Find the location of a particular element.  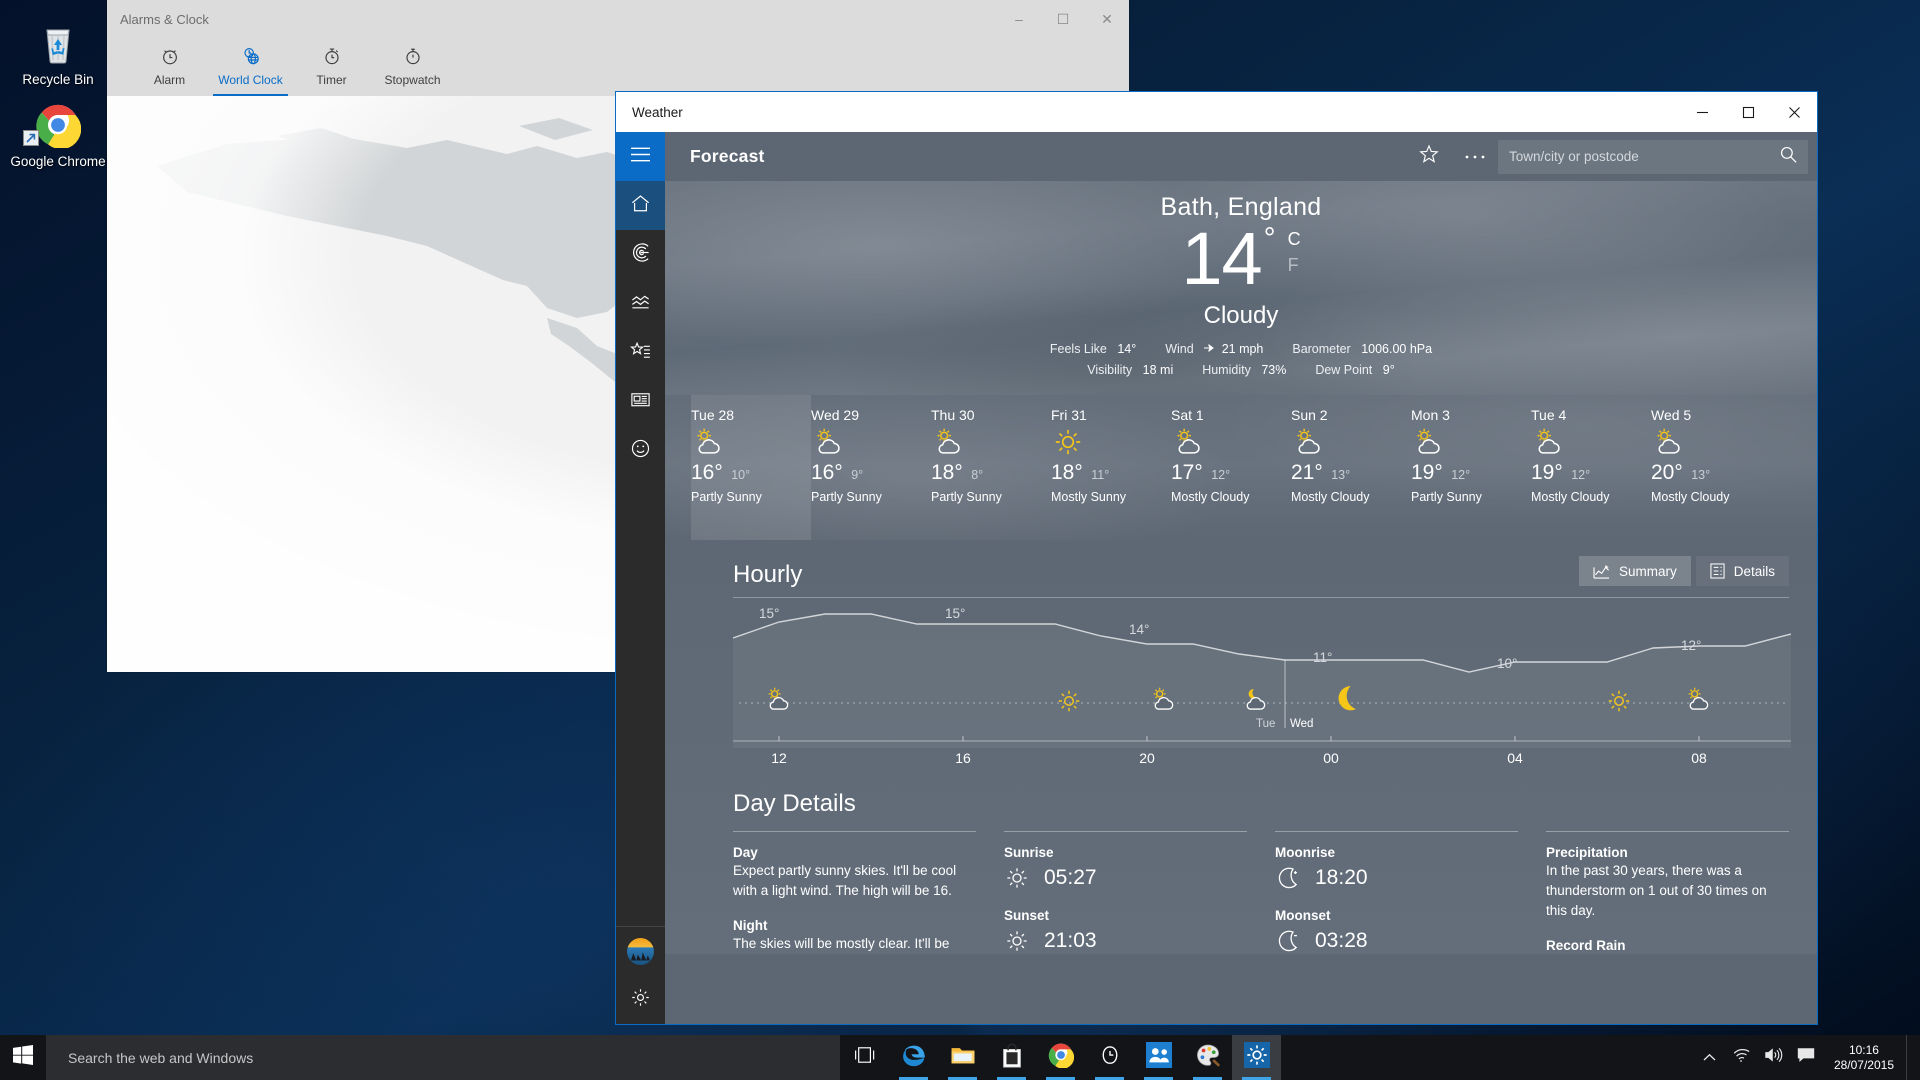

sidebar-item-news is located at coordinates (640, 401).